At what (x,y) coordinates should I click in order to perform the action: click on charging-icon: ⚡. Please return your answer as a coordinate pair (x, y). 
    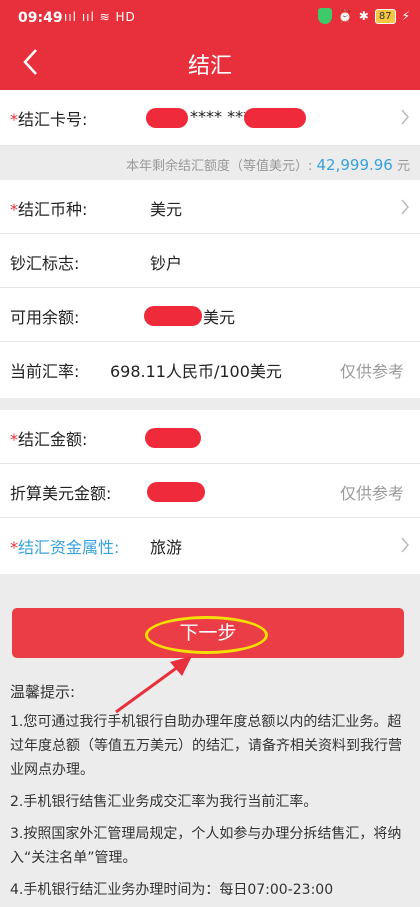
    Looking at the image, I should click on (405, 16).